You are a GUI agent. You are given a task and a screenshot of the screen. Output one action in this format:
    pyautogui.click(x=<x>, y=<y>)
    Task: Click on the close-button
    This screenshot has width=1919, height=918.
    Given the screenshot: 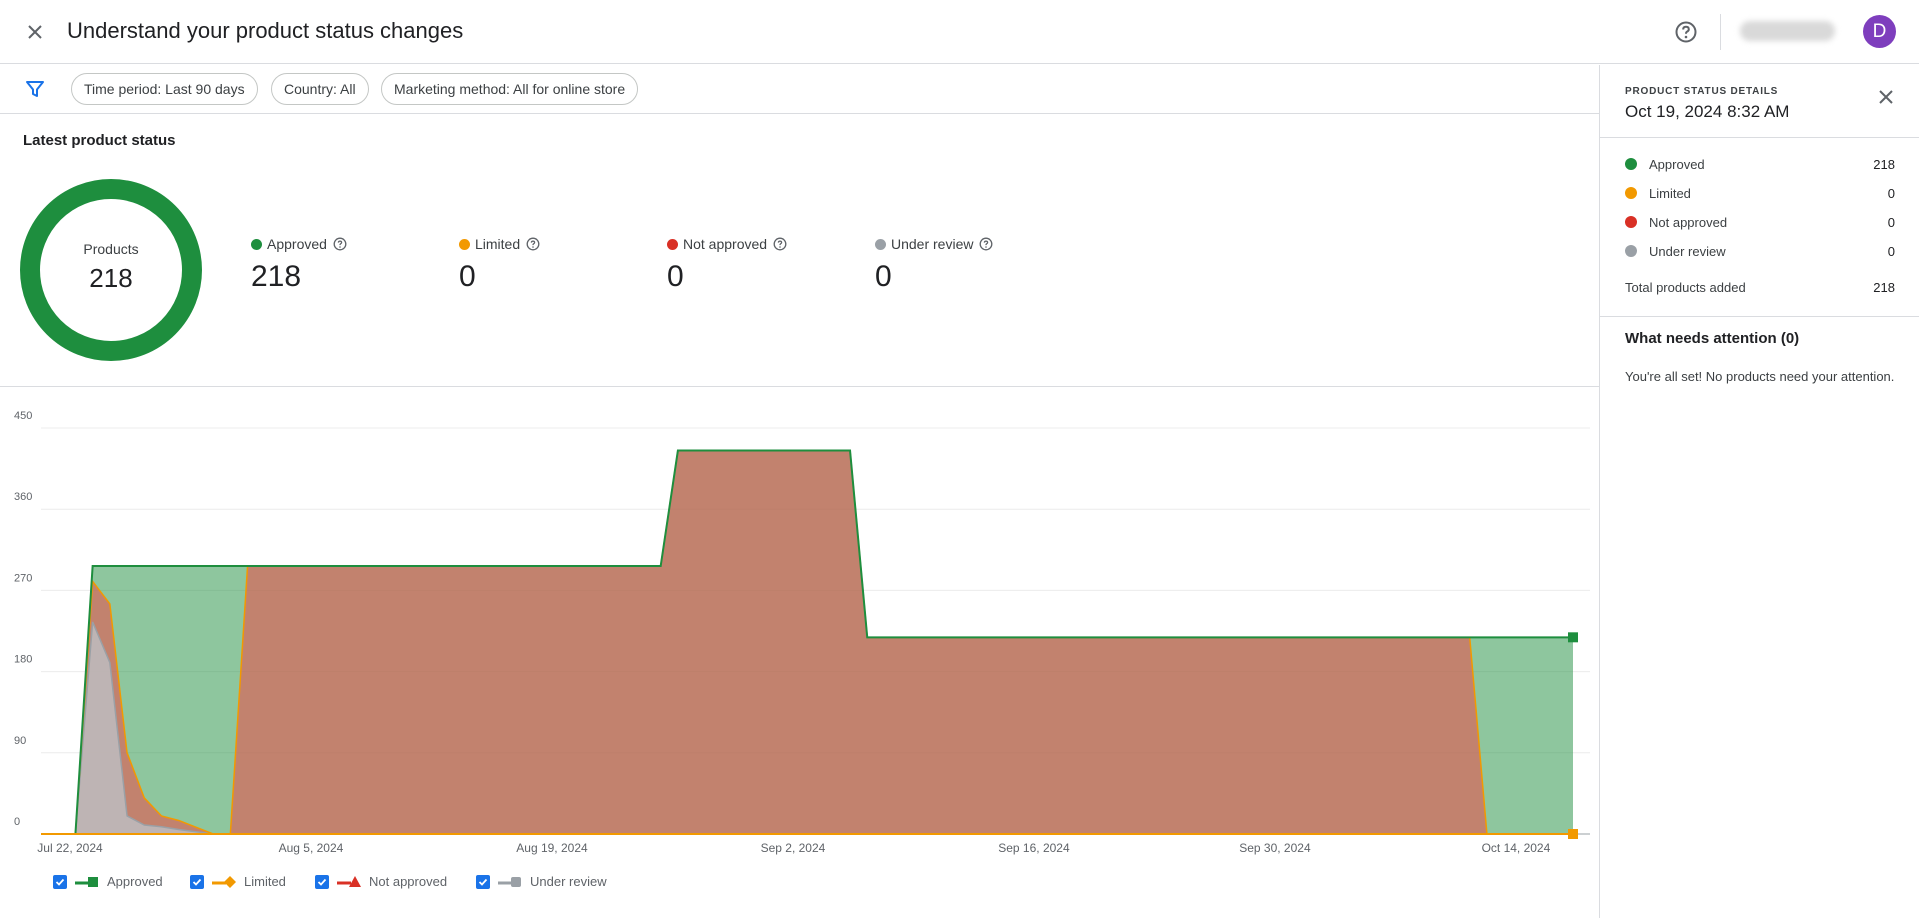 What is the action you would take?
    pyautogui.click(x=35, y=32)
    